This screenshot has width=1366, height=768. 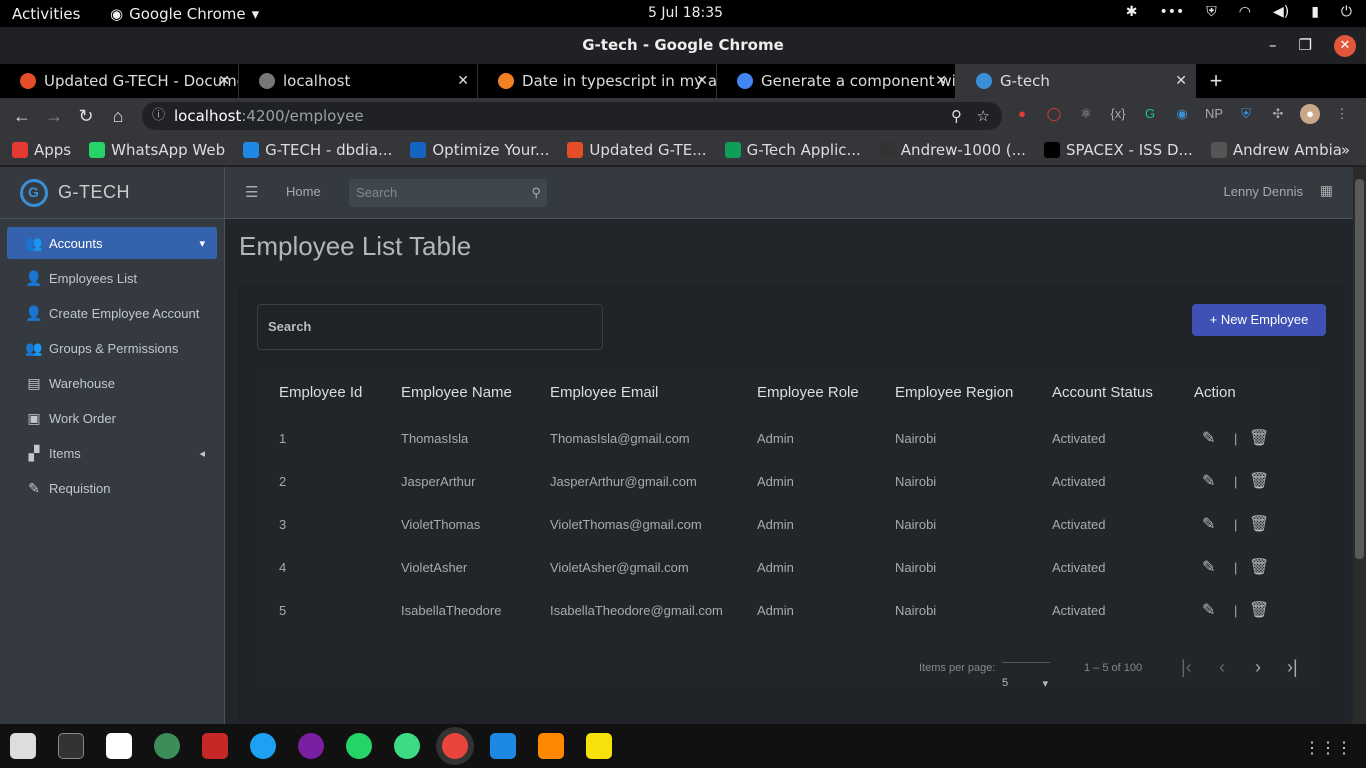 I want to click on column-header: Employee Role, so click(x=808, y=393).